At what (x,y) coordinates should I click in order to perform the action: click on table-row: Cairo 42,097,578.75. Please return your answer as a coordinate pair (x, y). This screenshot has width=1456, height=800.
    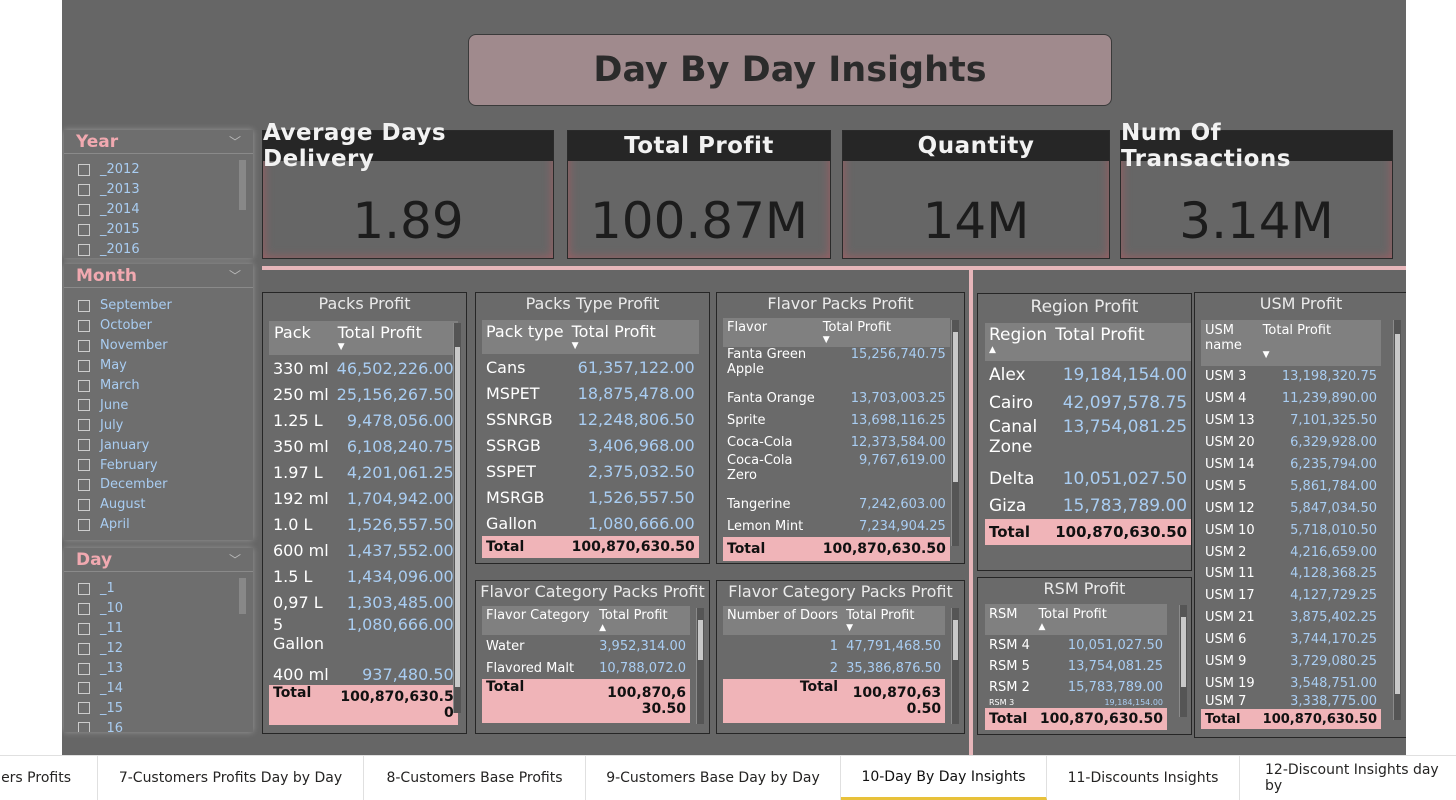
    Looking at the image, I should click on (1088, 403).